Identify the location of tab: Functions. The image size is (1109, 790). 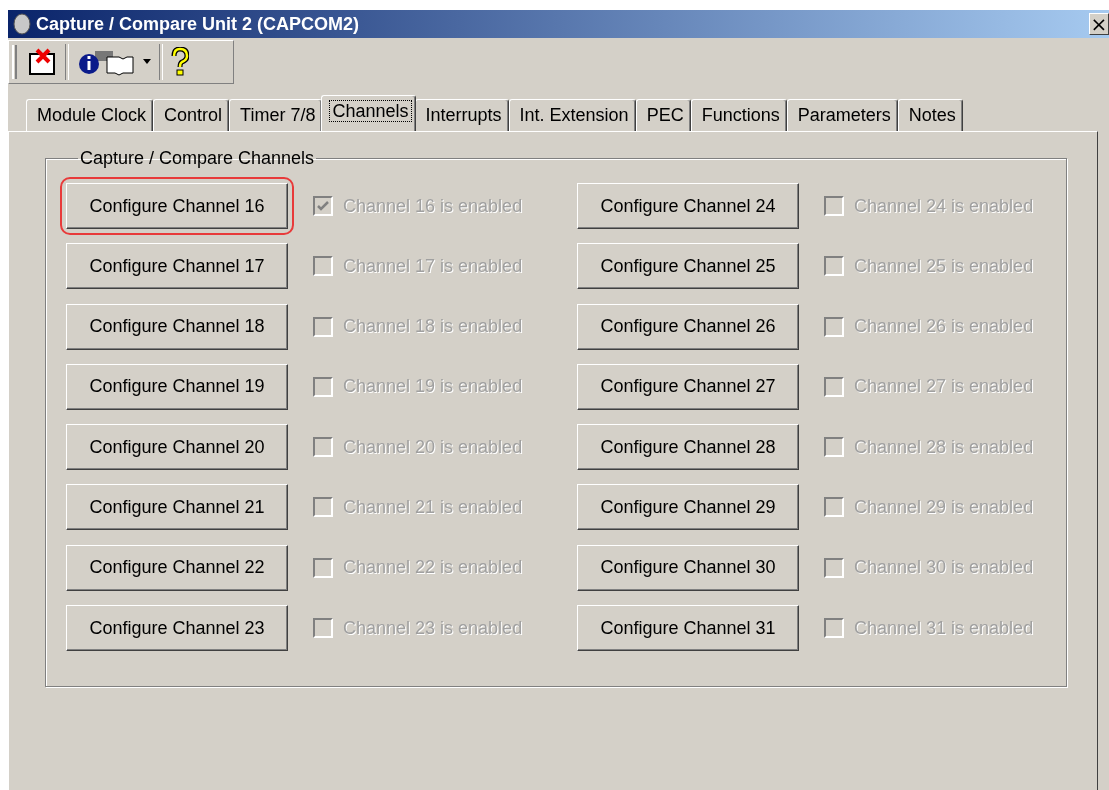
(738, 115).